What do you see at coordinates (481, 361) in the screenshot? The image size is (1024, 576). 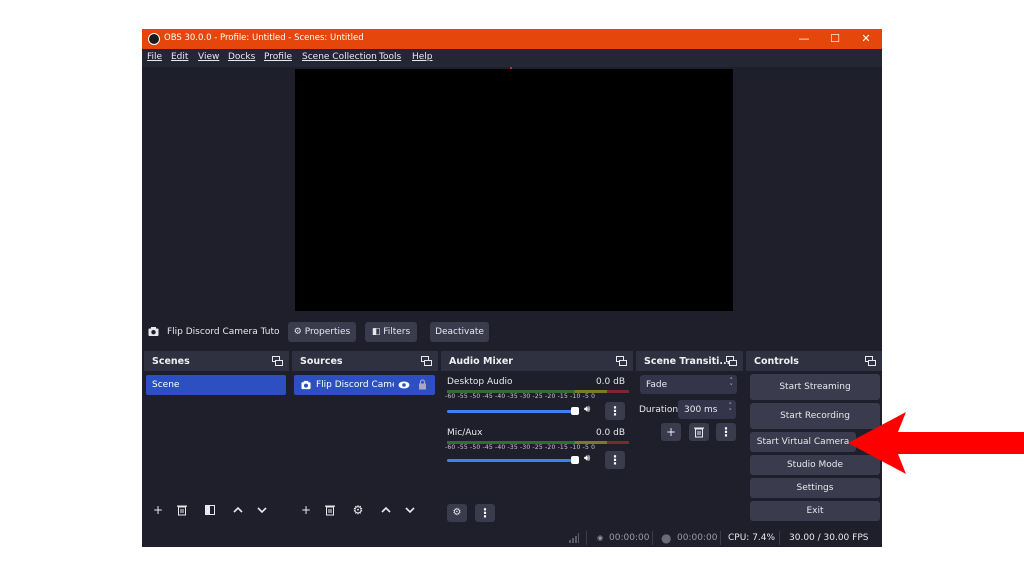 I see `audio-mixer-title: Audio Mixer` at bounding box center [481, 361].